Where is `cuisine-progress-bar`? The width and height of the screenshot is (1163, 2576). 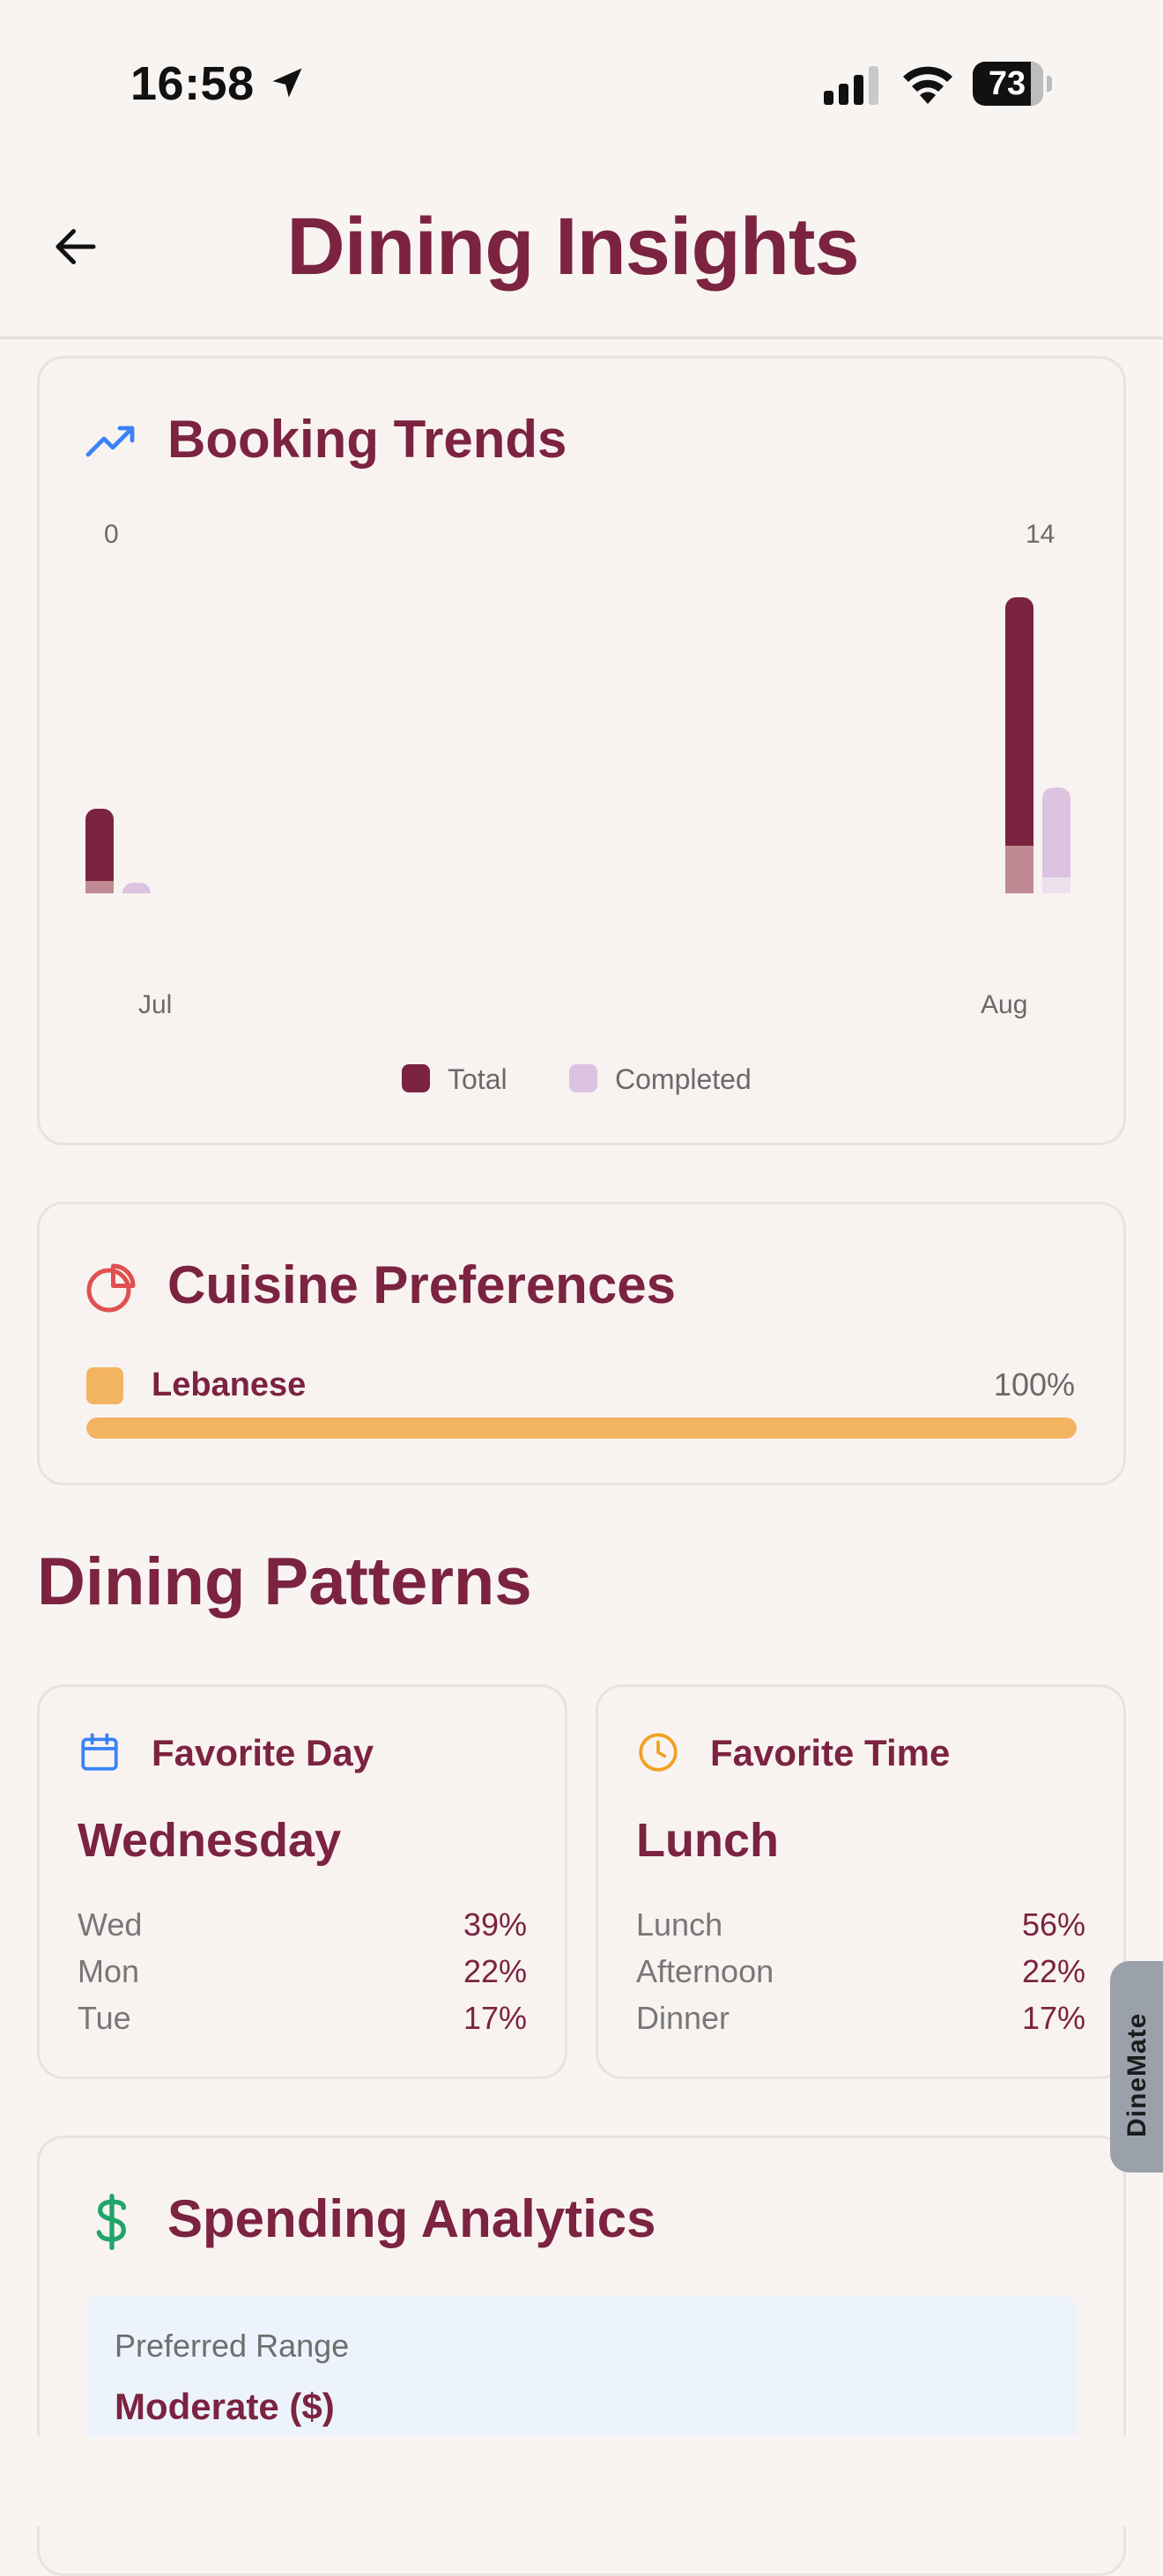 cuisine-progress-bar is located at coordinates (581, 1428).